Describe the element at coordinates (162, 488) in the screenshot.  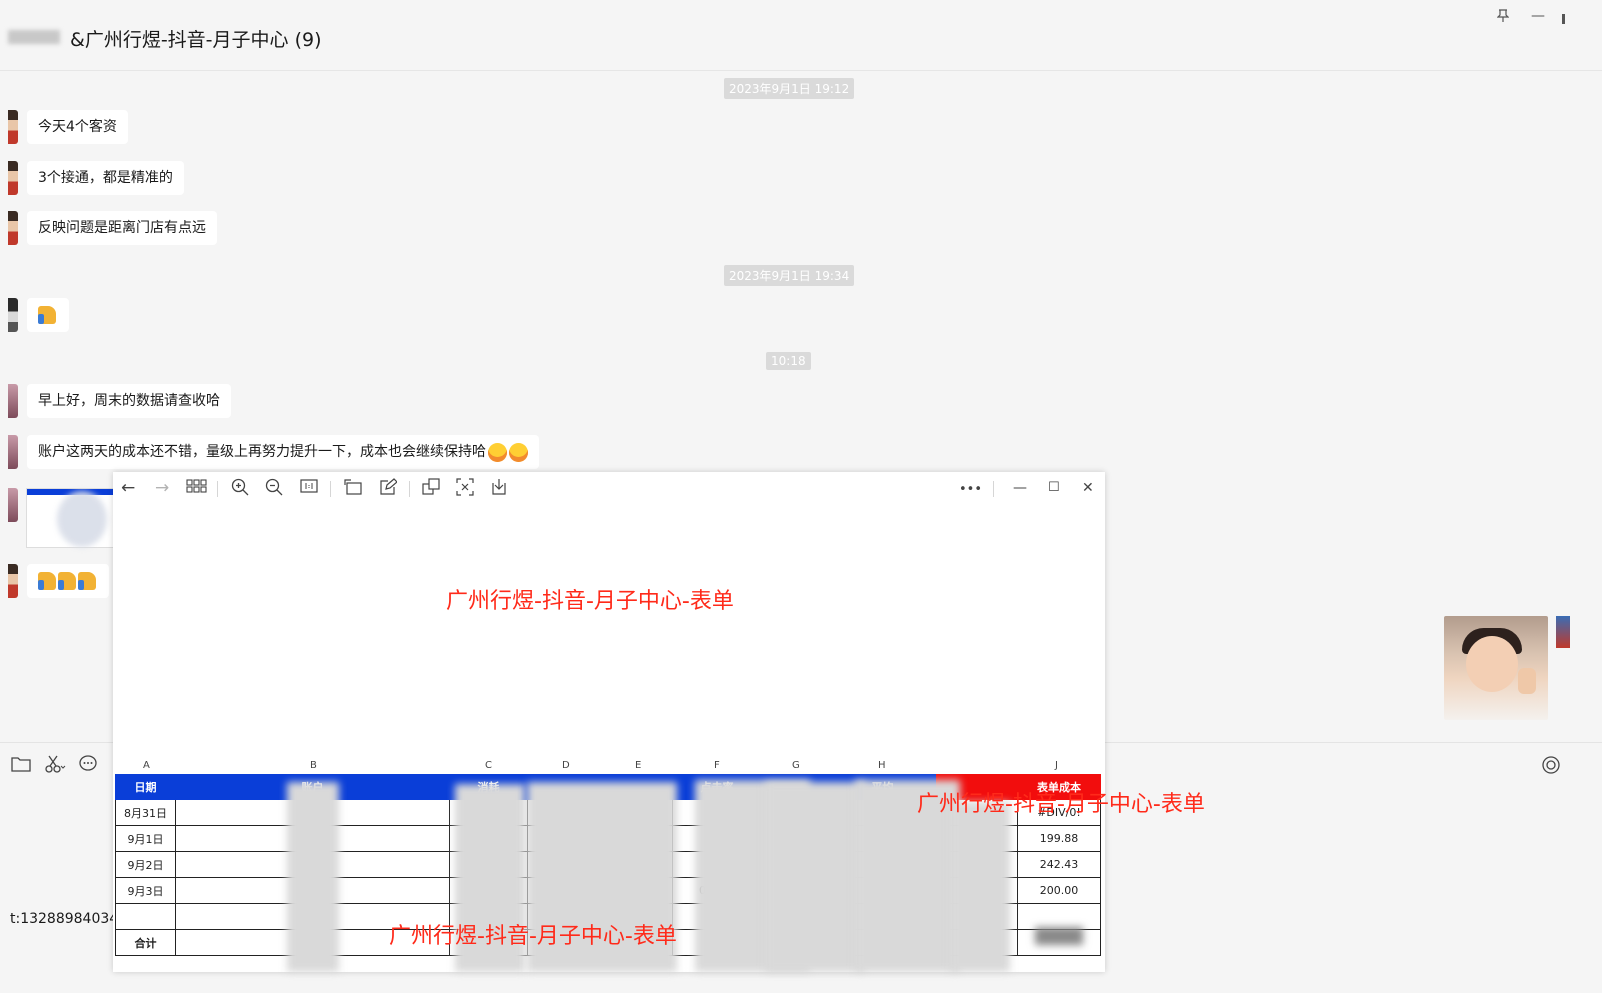
I see `forward-arrow-icon: →` at that location.